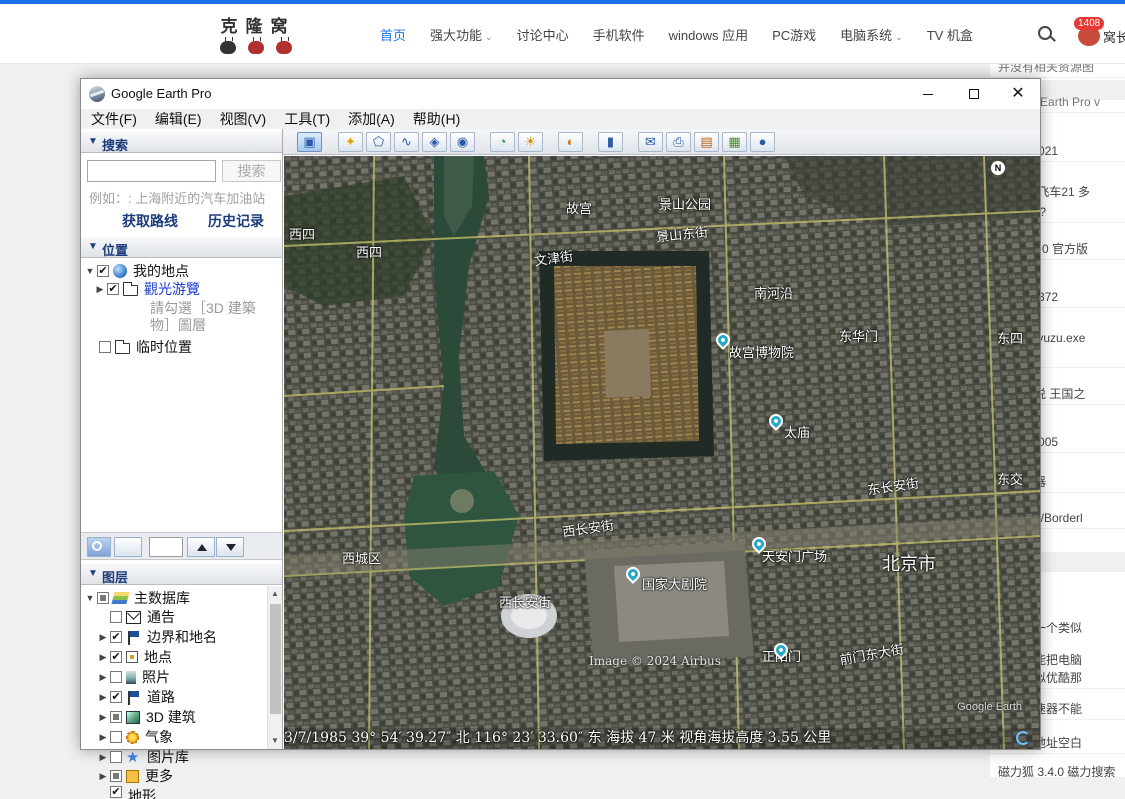 Image resolution: width=1125 pixels, height=799 pixels. Describe the element at coordinates (201, 547) in the screenshot. I see `move-up-button` at that location.